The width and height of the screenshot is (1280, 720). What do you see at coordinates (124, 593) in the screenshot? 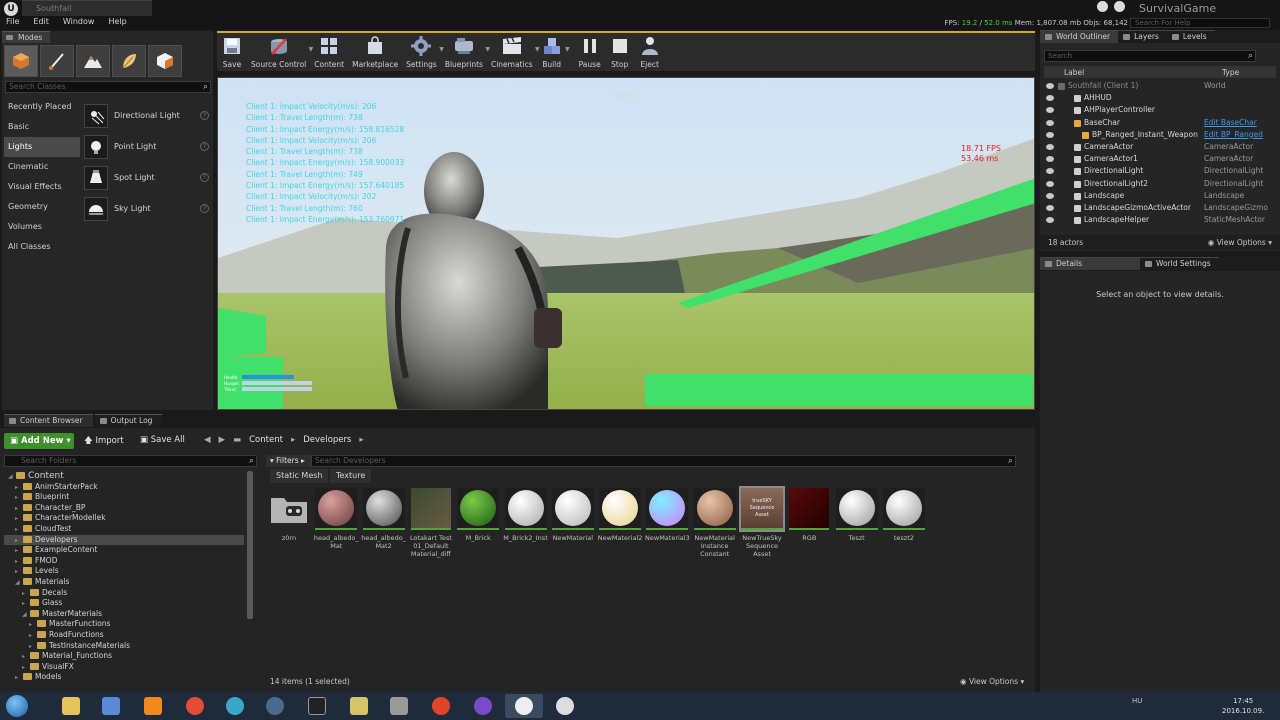
I see `folder-tree-item: ▸ Decals` at bounding box center [124, 593].